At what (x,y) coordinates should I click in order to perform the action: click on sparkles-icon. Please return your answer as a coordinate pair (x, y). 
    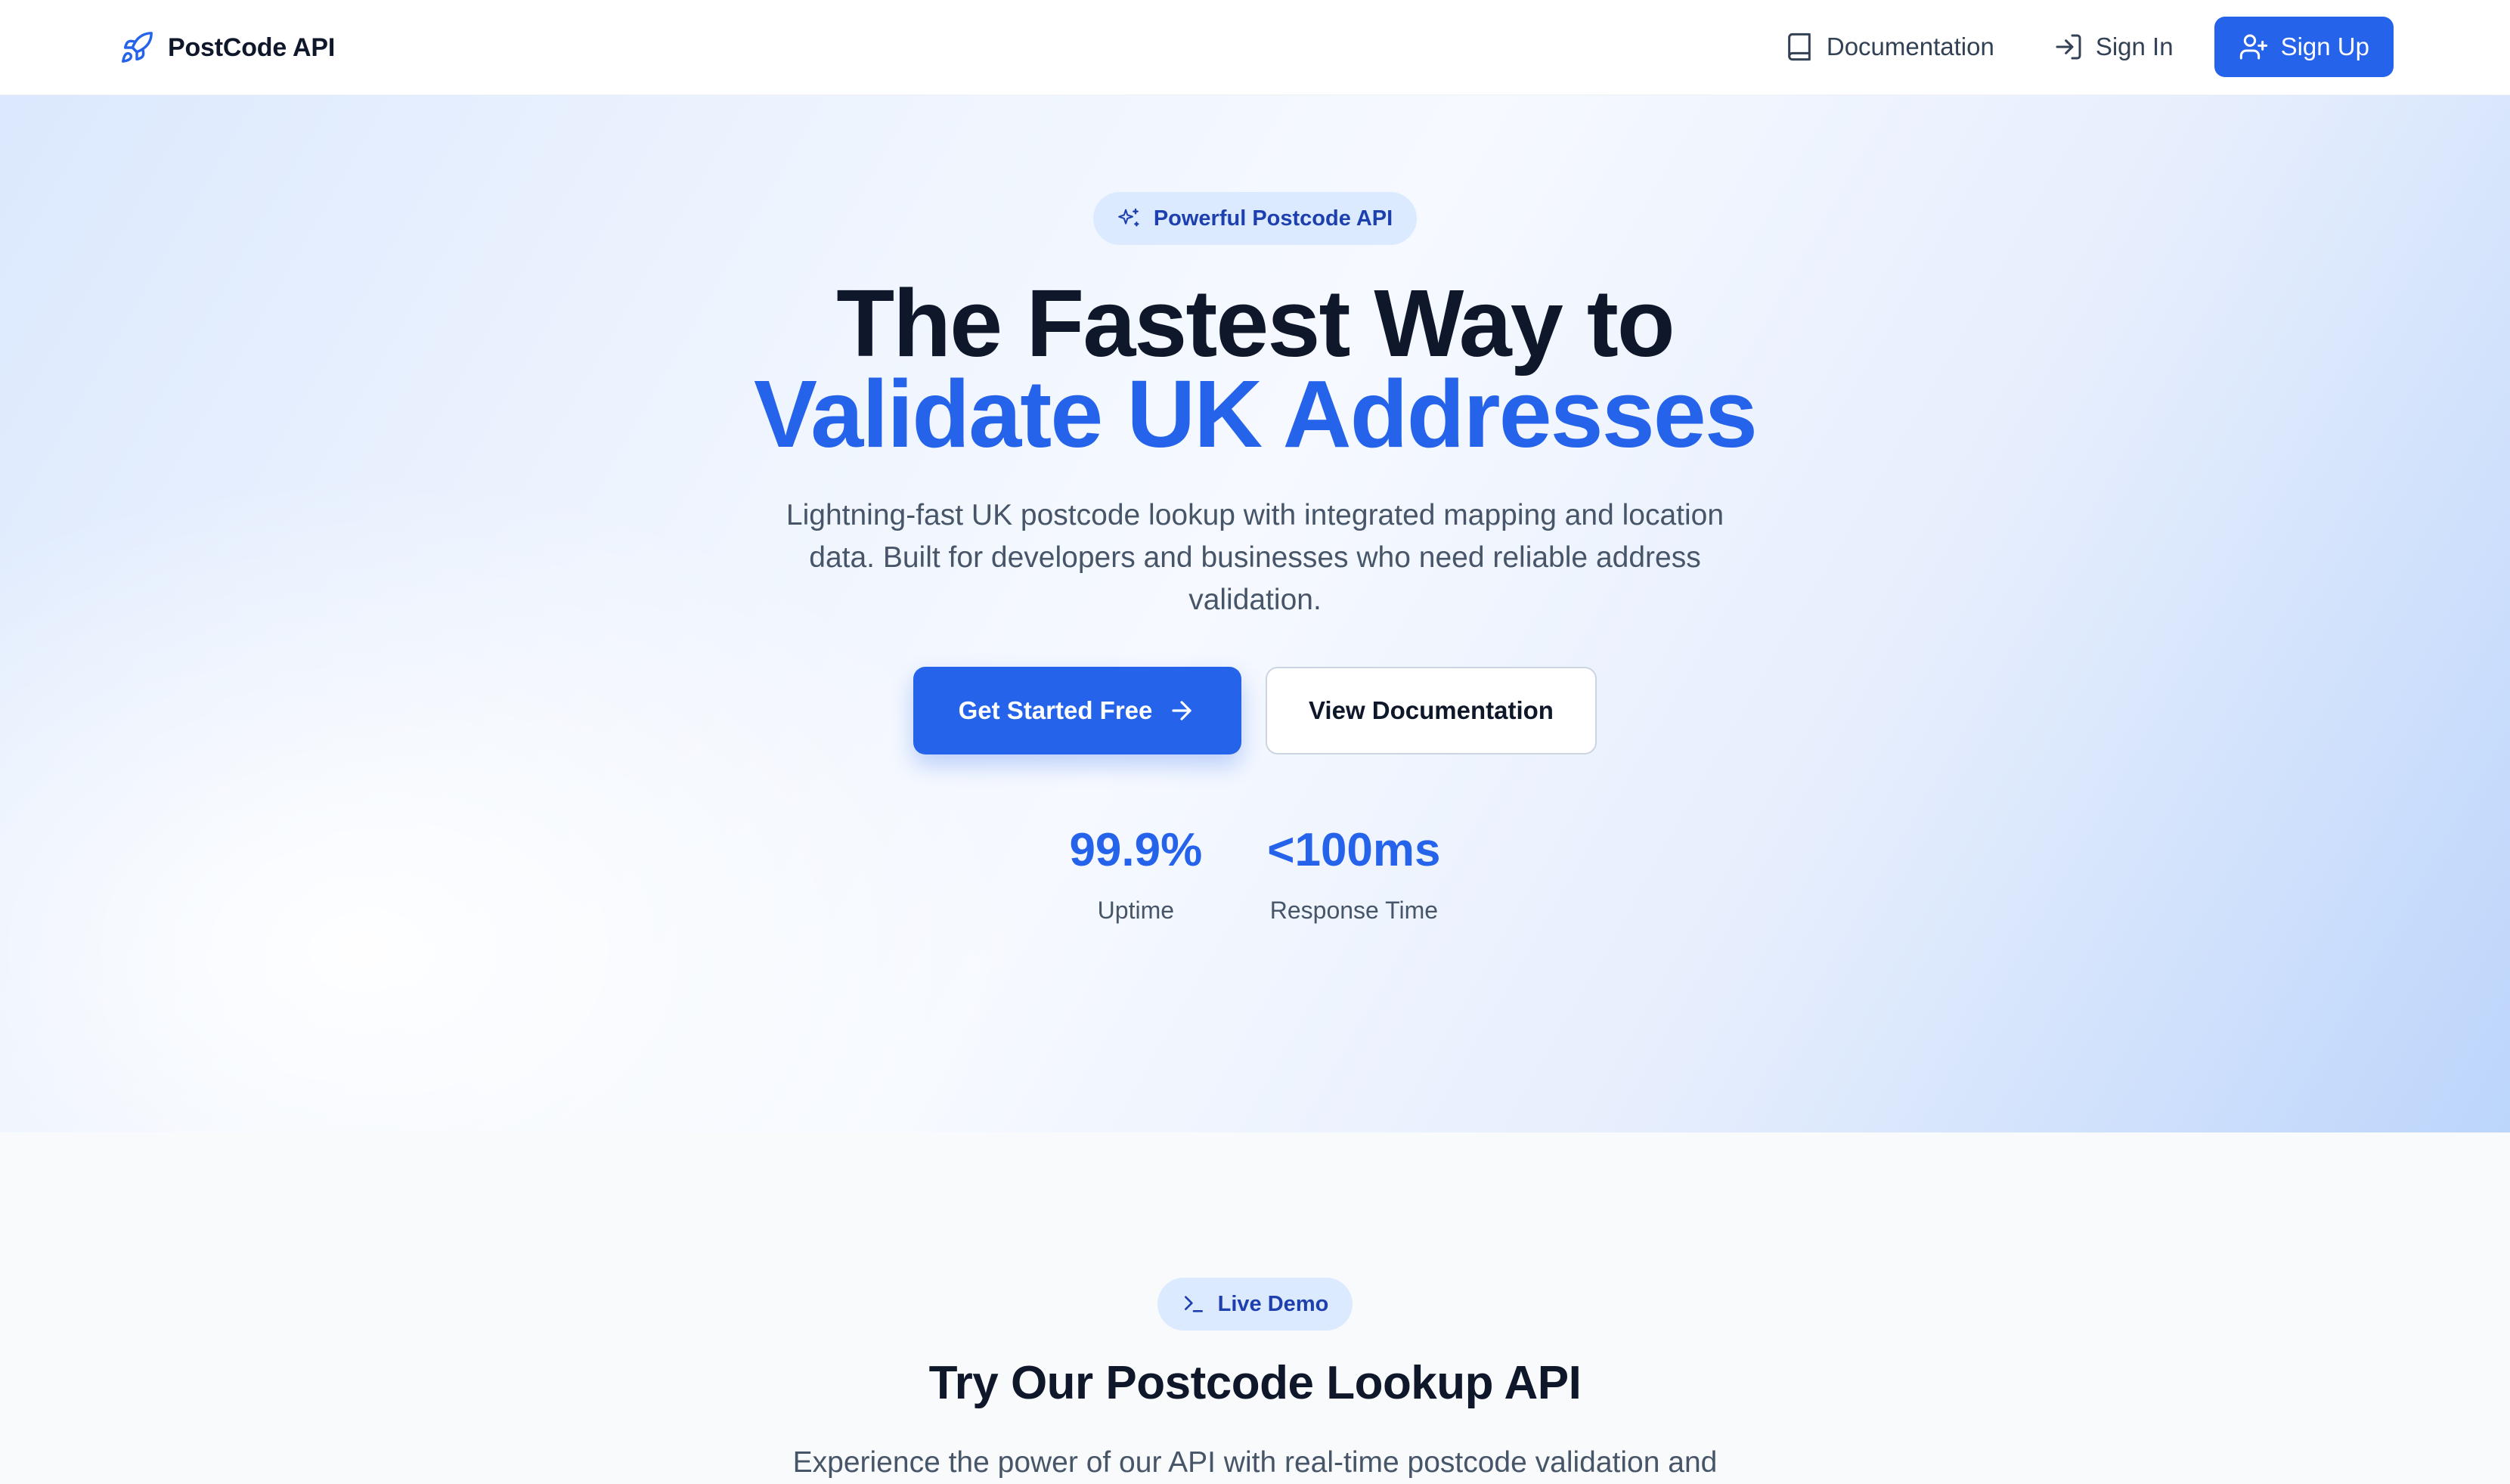
    Looking at the image, I should click on (1128, 217).